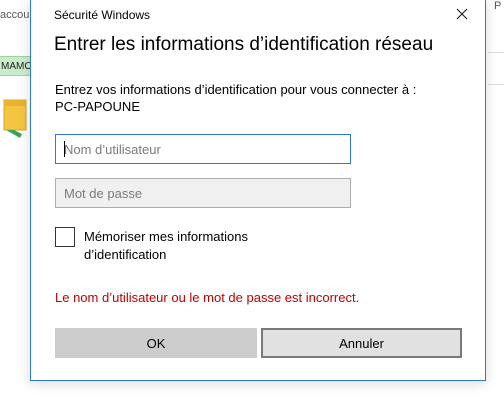 The height and width of the screenshot is (397, 504). What do you see at coordinates (498, 6) in the screenshot?
I see `background-window-text-right: P` at bounding box center [498, 6].